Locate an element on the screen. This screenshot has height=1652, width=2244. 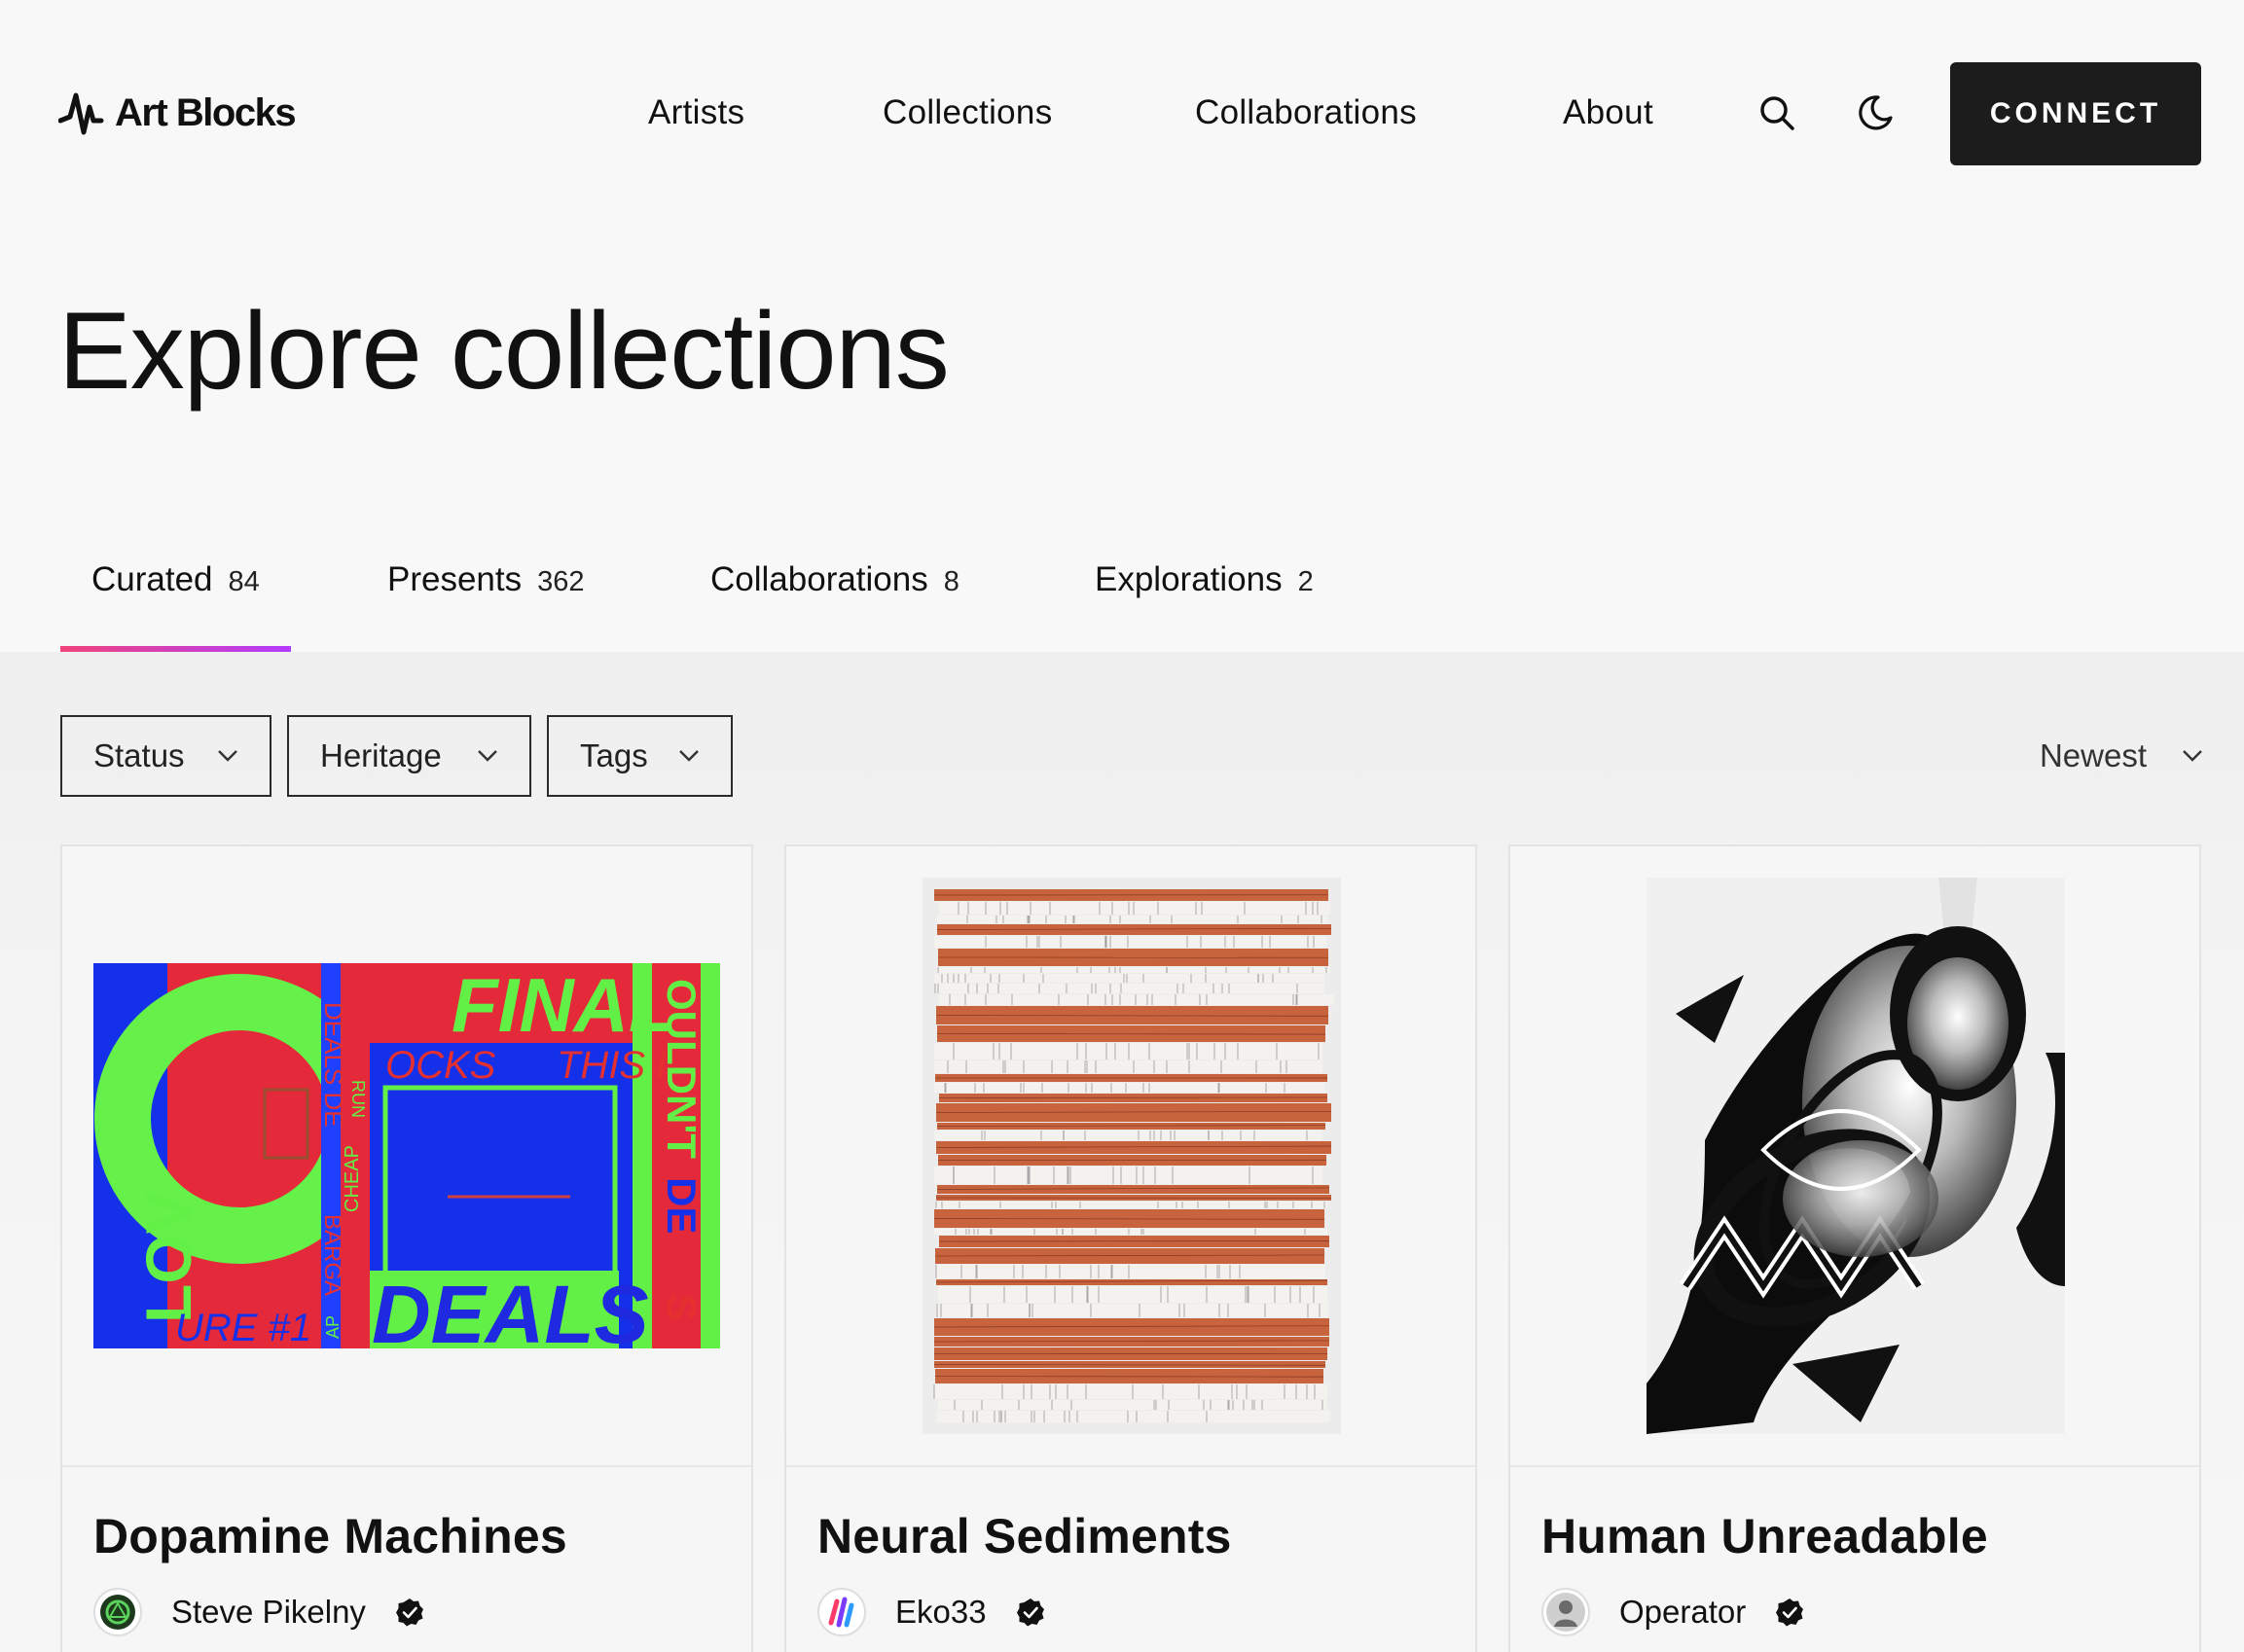
art-text: CHEAP is located at coordinates (352, 1178).